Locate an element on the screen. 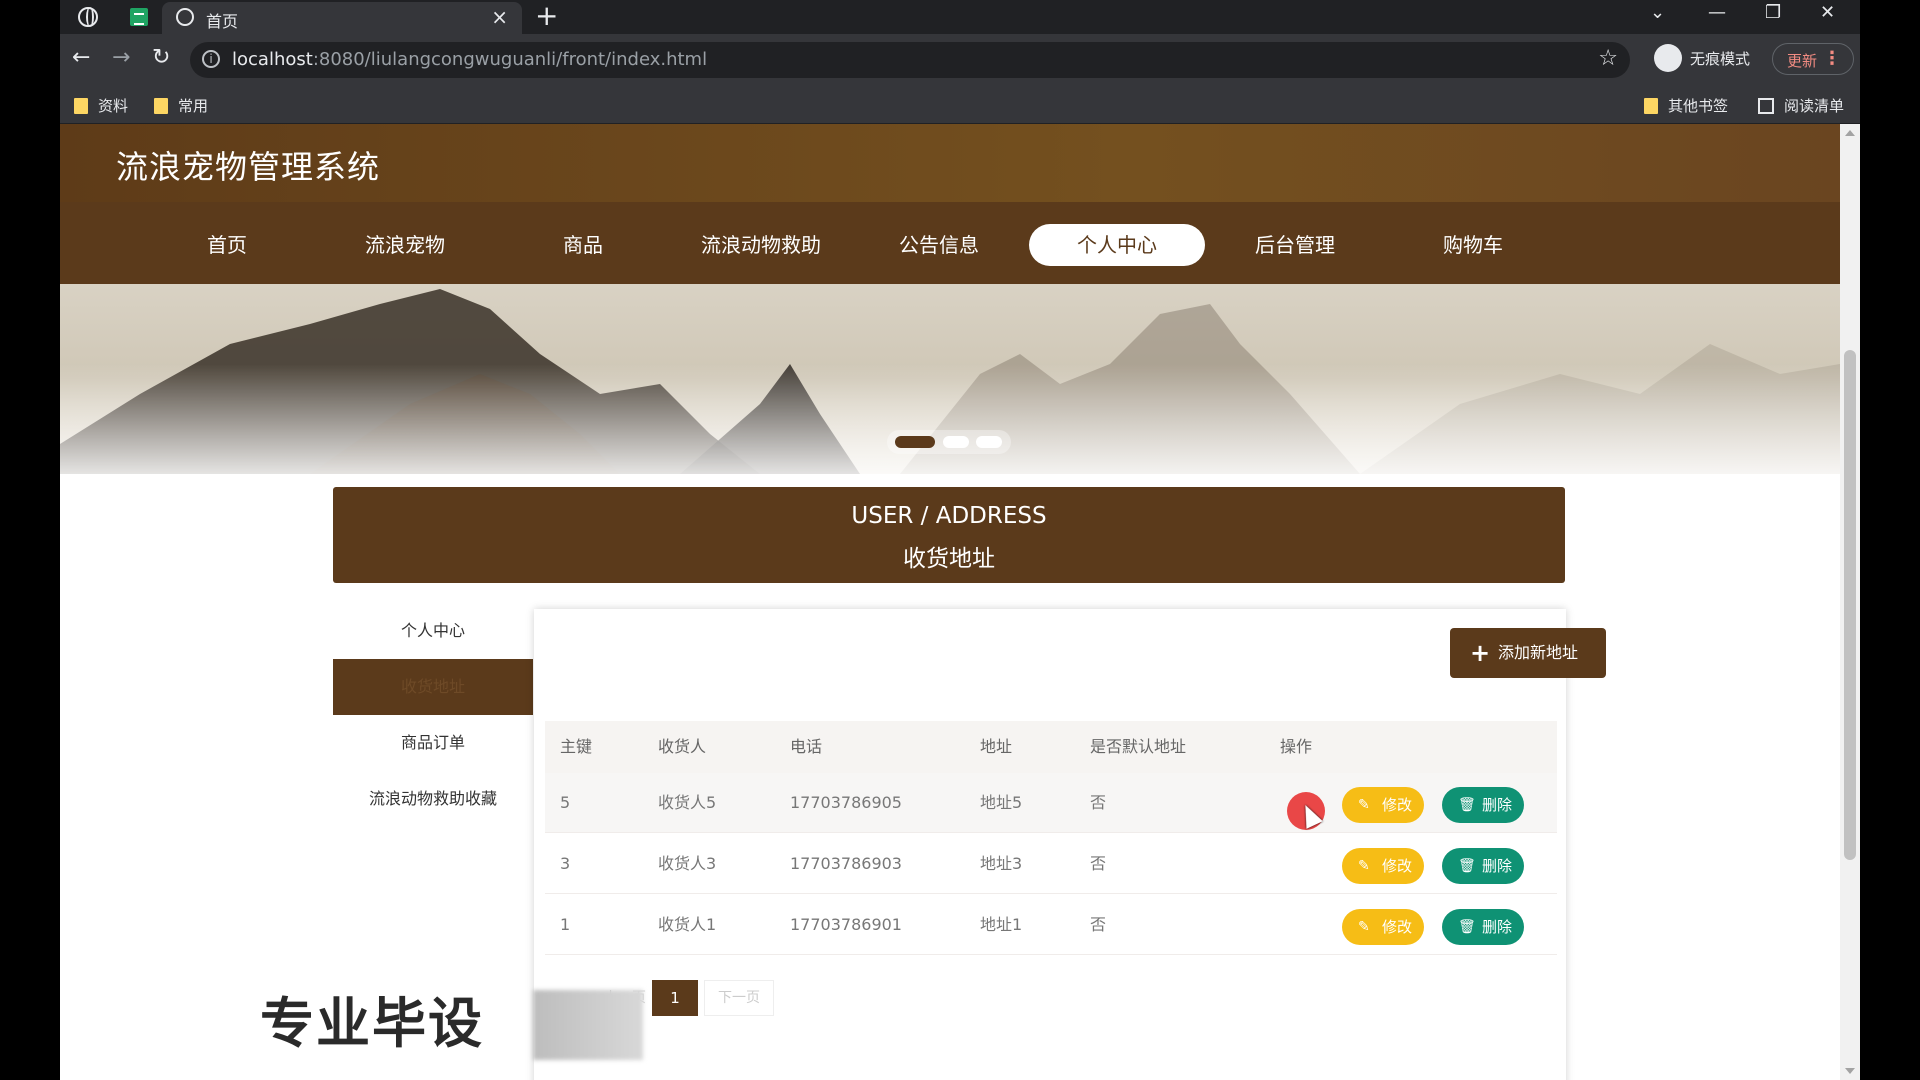 This screenshot has width=1920, height=1080. scroll-thumb is located at coordinates (1850, 605).